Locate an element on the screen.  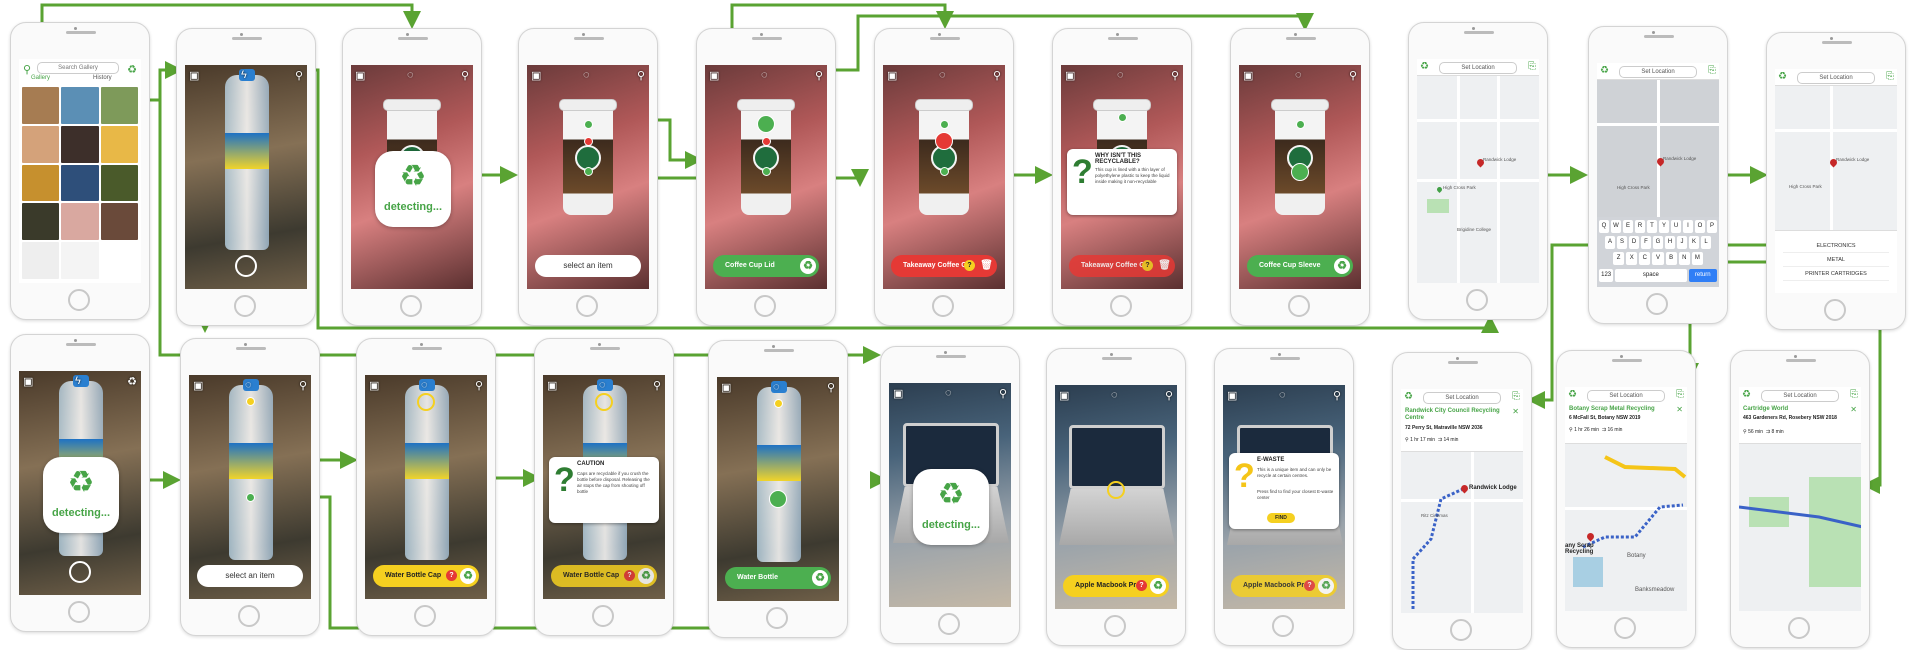
item-marker-cup-selected is located at coordinates (944, 141).